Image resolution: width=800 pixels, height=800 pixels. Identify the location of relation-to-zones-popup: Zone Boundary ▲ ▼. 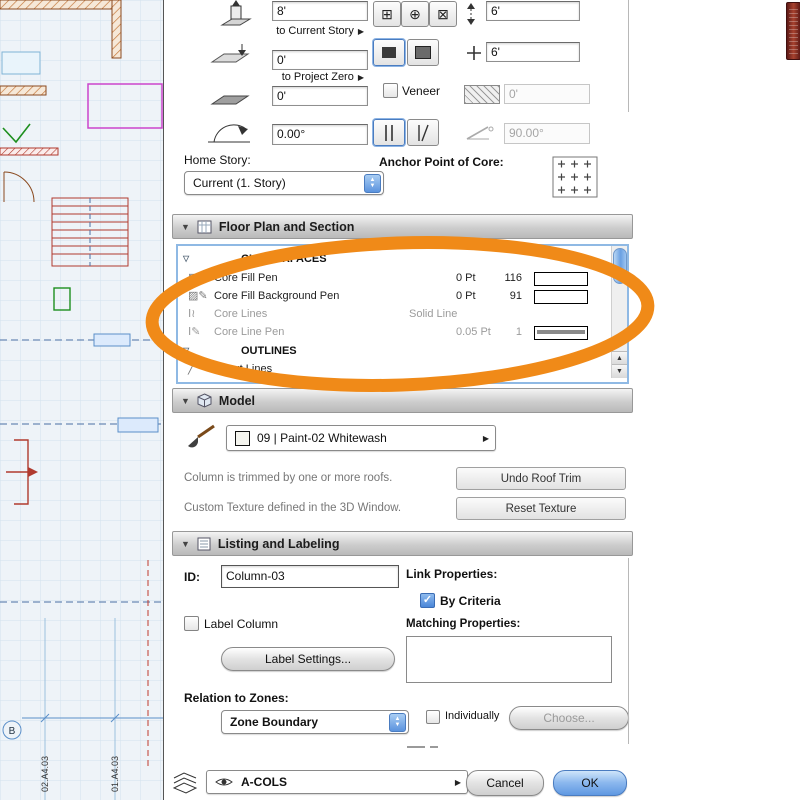
(315, 722).